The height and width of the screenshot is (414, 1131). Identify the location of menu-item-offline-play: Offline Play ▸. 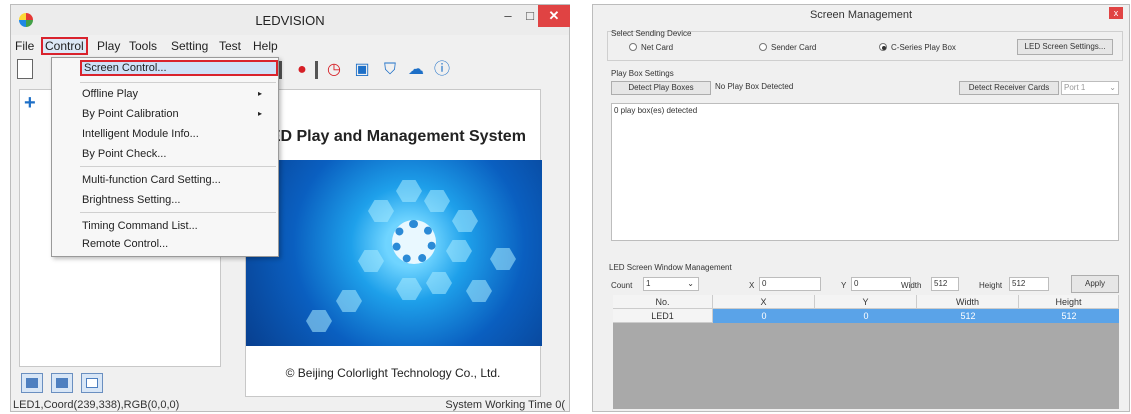
(177, 94).